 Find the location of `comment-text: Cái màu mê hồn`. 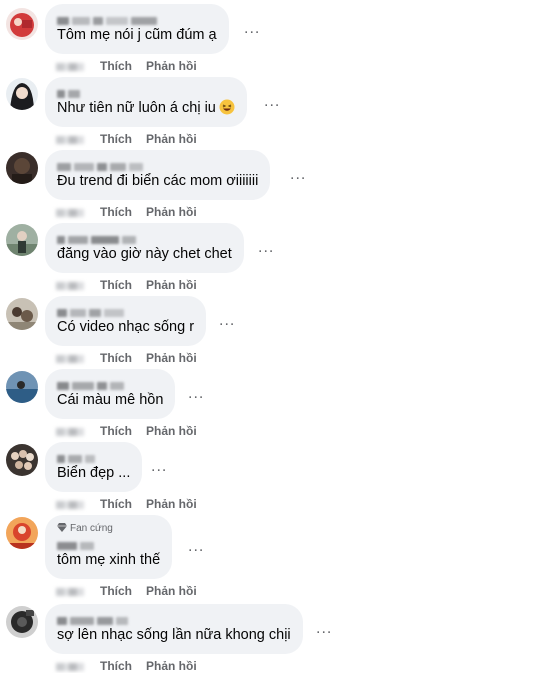

comment-text: Cái màu mê hồn is located at coordinates (110, 400).